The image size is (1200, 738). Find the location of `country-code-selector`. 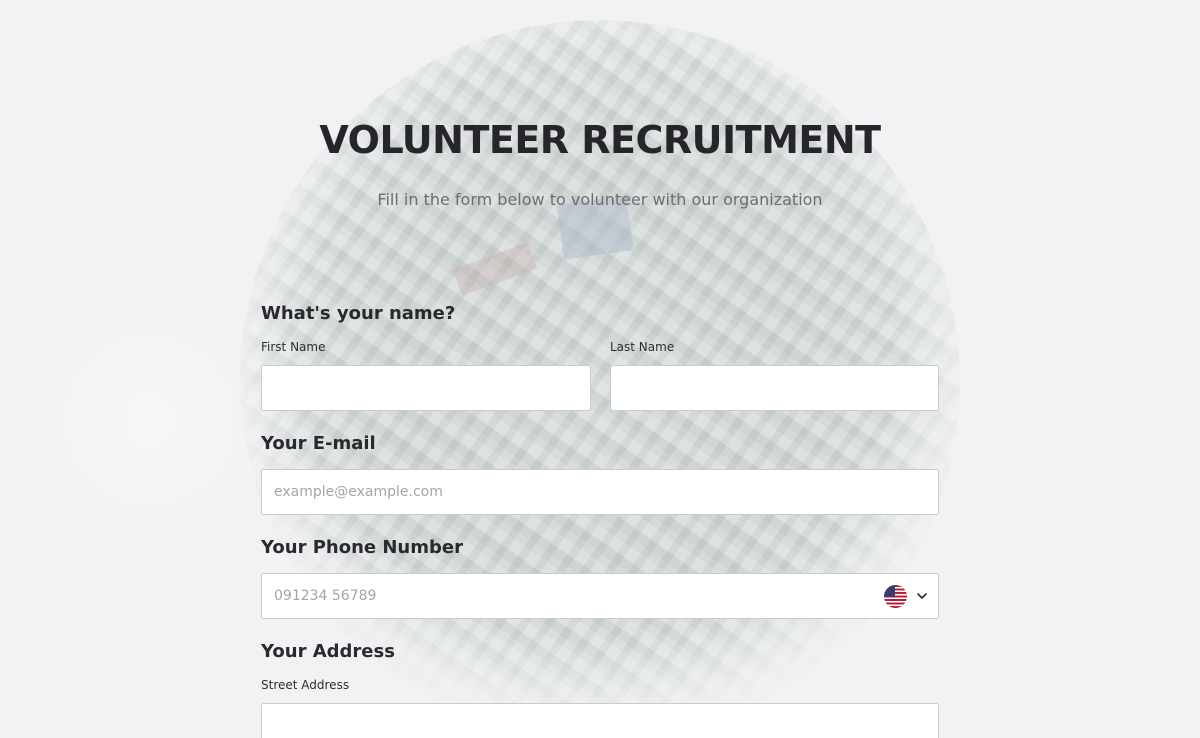

country-code-selector is located at coordinates (908, 596).